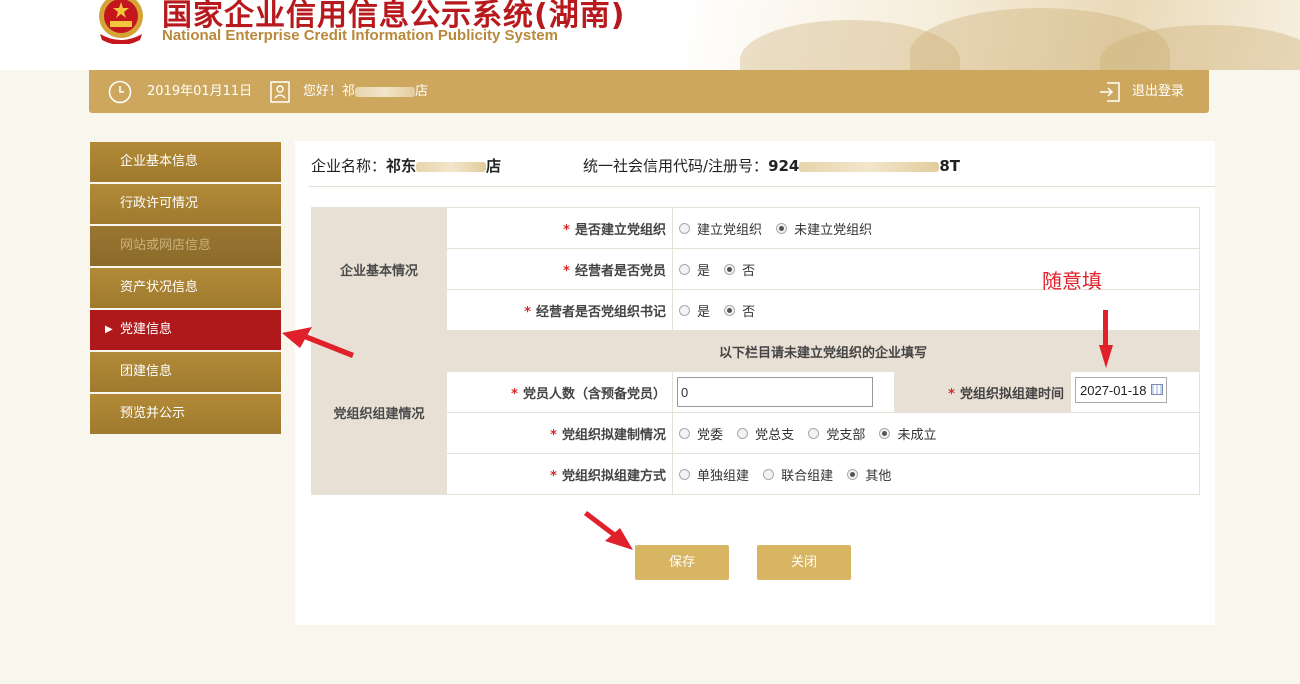  What do you see at coordinates (422, 91) in the screenshot?
I see `greeting-suffix: 店` at bounding box center [422, 91].